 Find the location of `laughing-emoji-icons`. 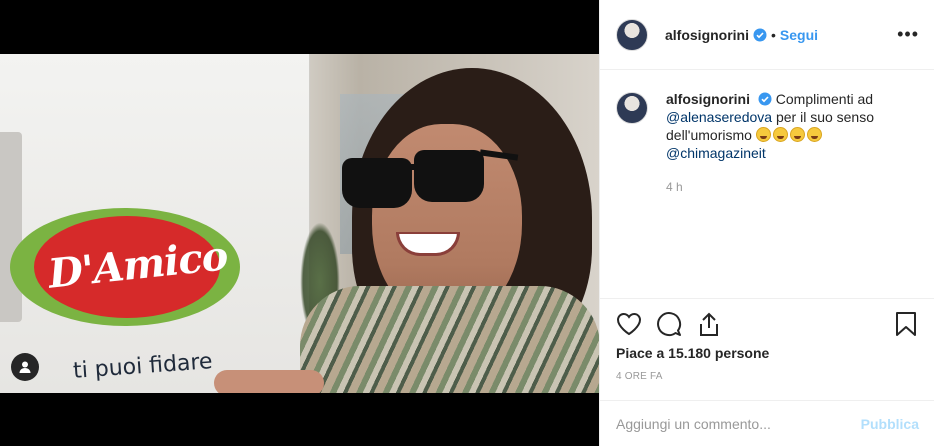

laughing-emoji-icons is located at coordinates (789, 135).